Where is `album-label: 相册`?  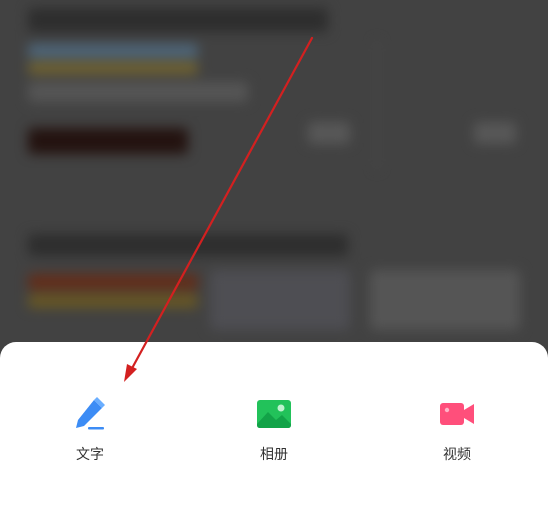 album-label: 相册 is located at coordinates (274, 455).